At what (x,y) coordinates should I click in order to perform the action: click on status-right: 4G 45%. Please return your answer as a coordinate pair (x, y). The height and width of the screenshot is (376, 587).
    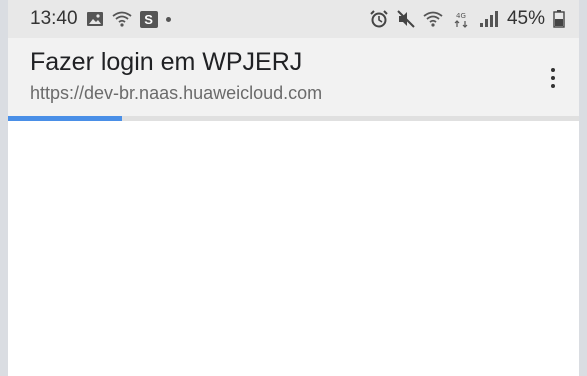
    Looking at the image, I should click on (467, 19).